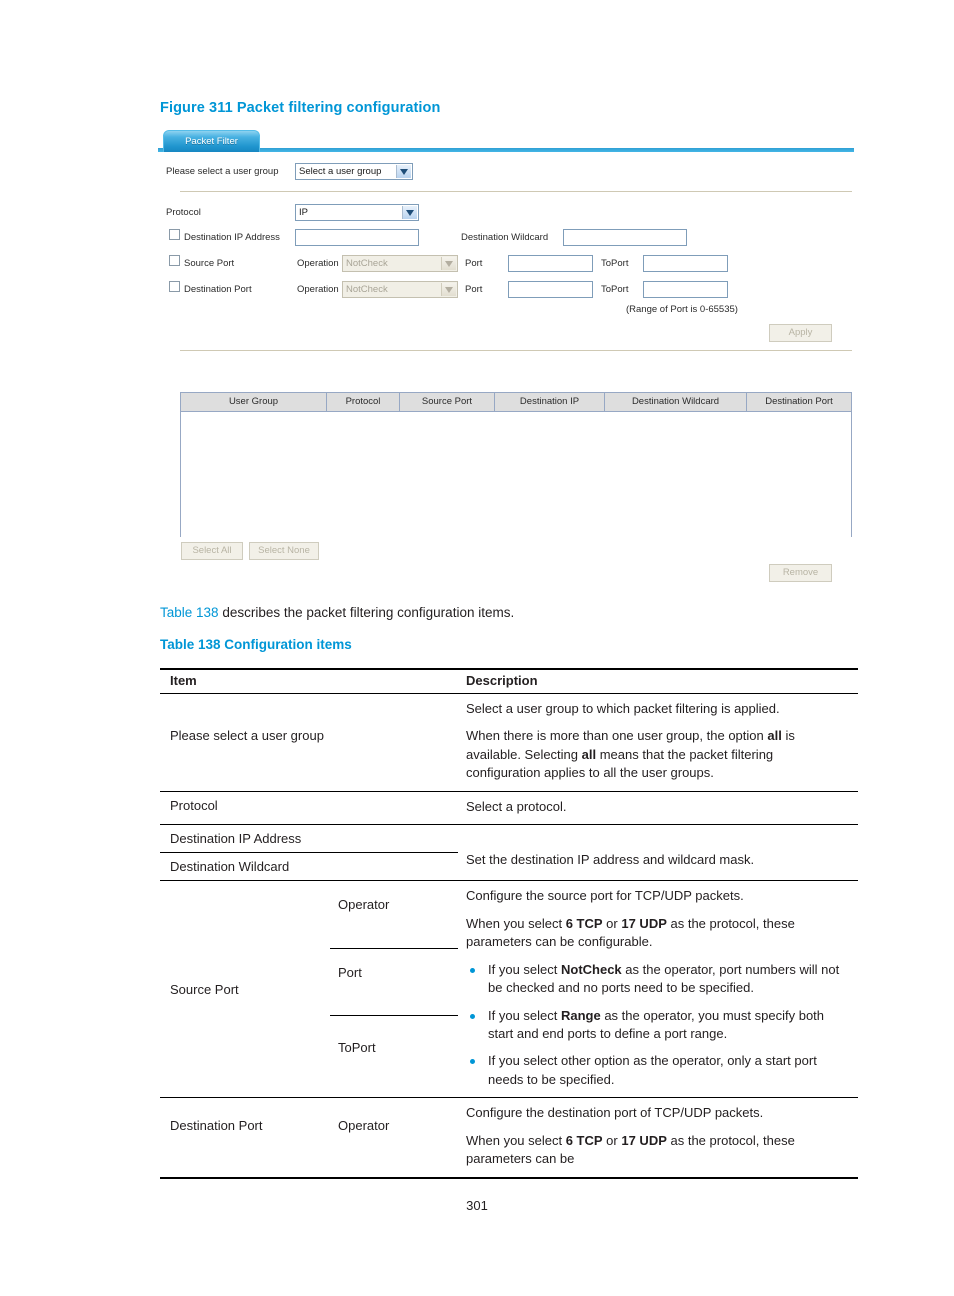  What do you see at coordinates (247, 735) in the screenshot?
I see `doc-item-user-group: Please select a user group` at bounding box center [247, 735].